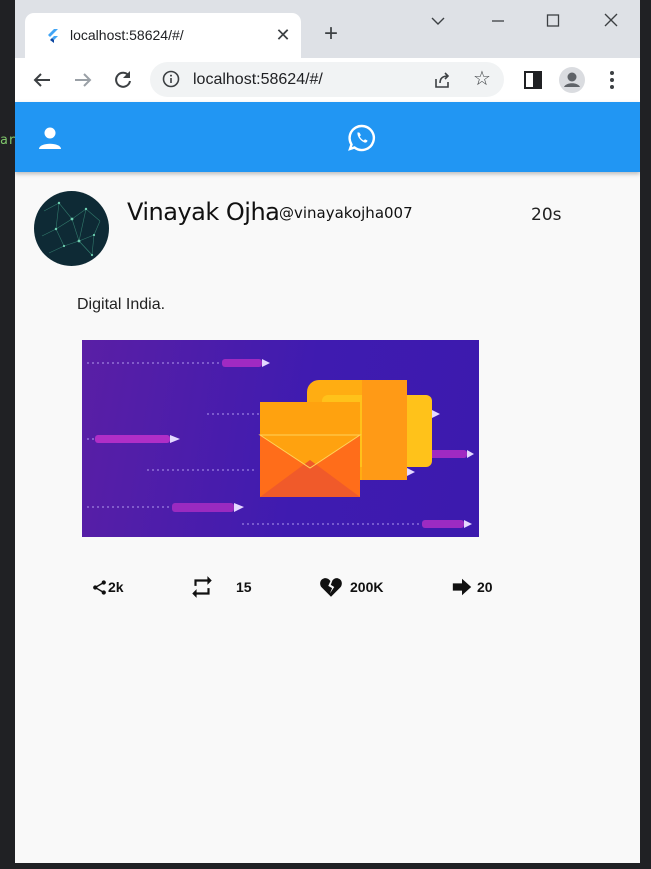 This screenshot has height=869, width=651. What do you see at coordinates (645, 434) in the screenshot?
I see `background-edge-right` at bounding box center [645, 434].